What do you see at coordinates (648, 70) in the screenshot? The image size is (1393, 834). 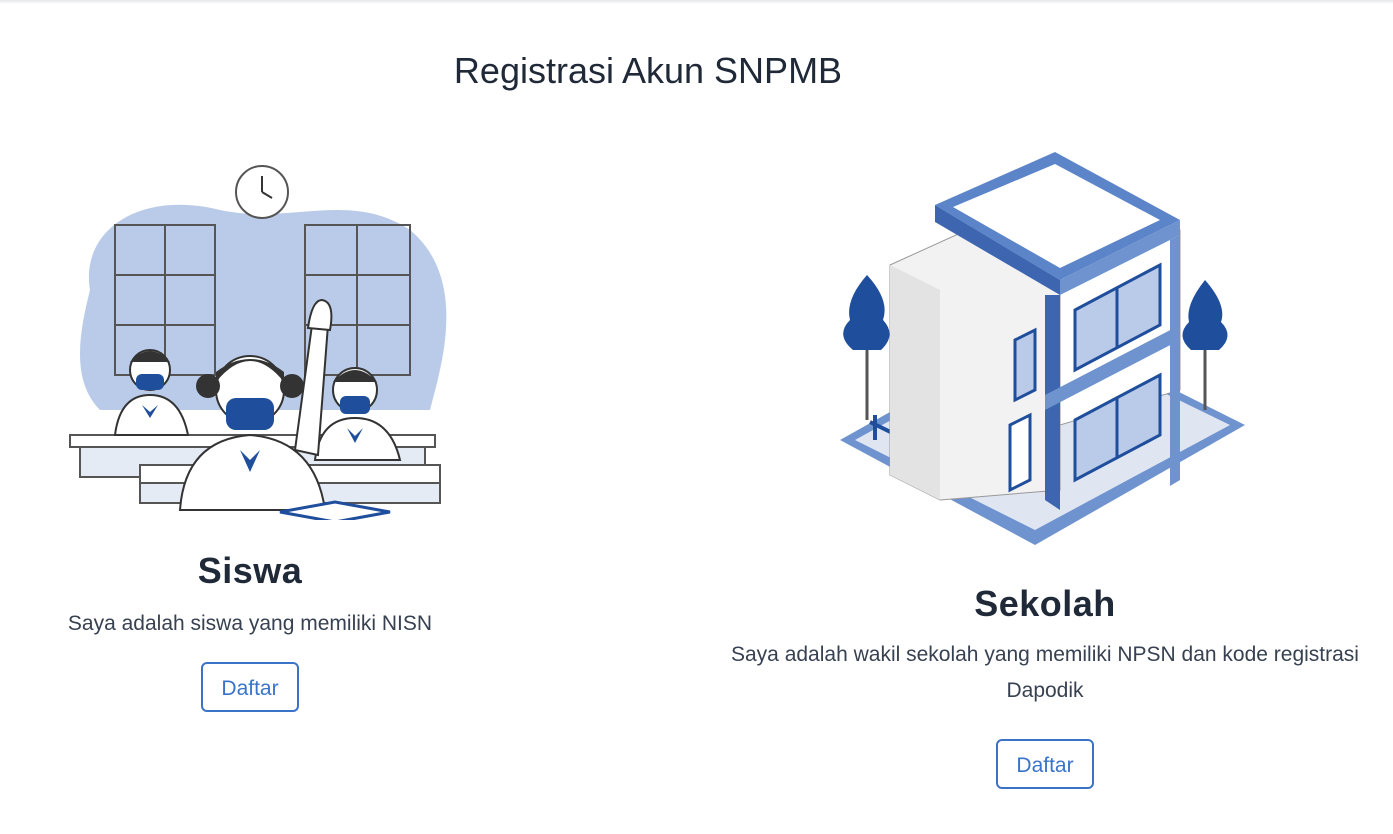 I see `page-title: Registrasi Akun SNPMB` at bounding box center [648, 70].